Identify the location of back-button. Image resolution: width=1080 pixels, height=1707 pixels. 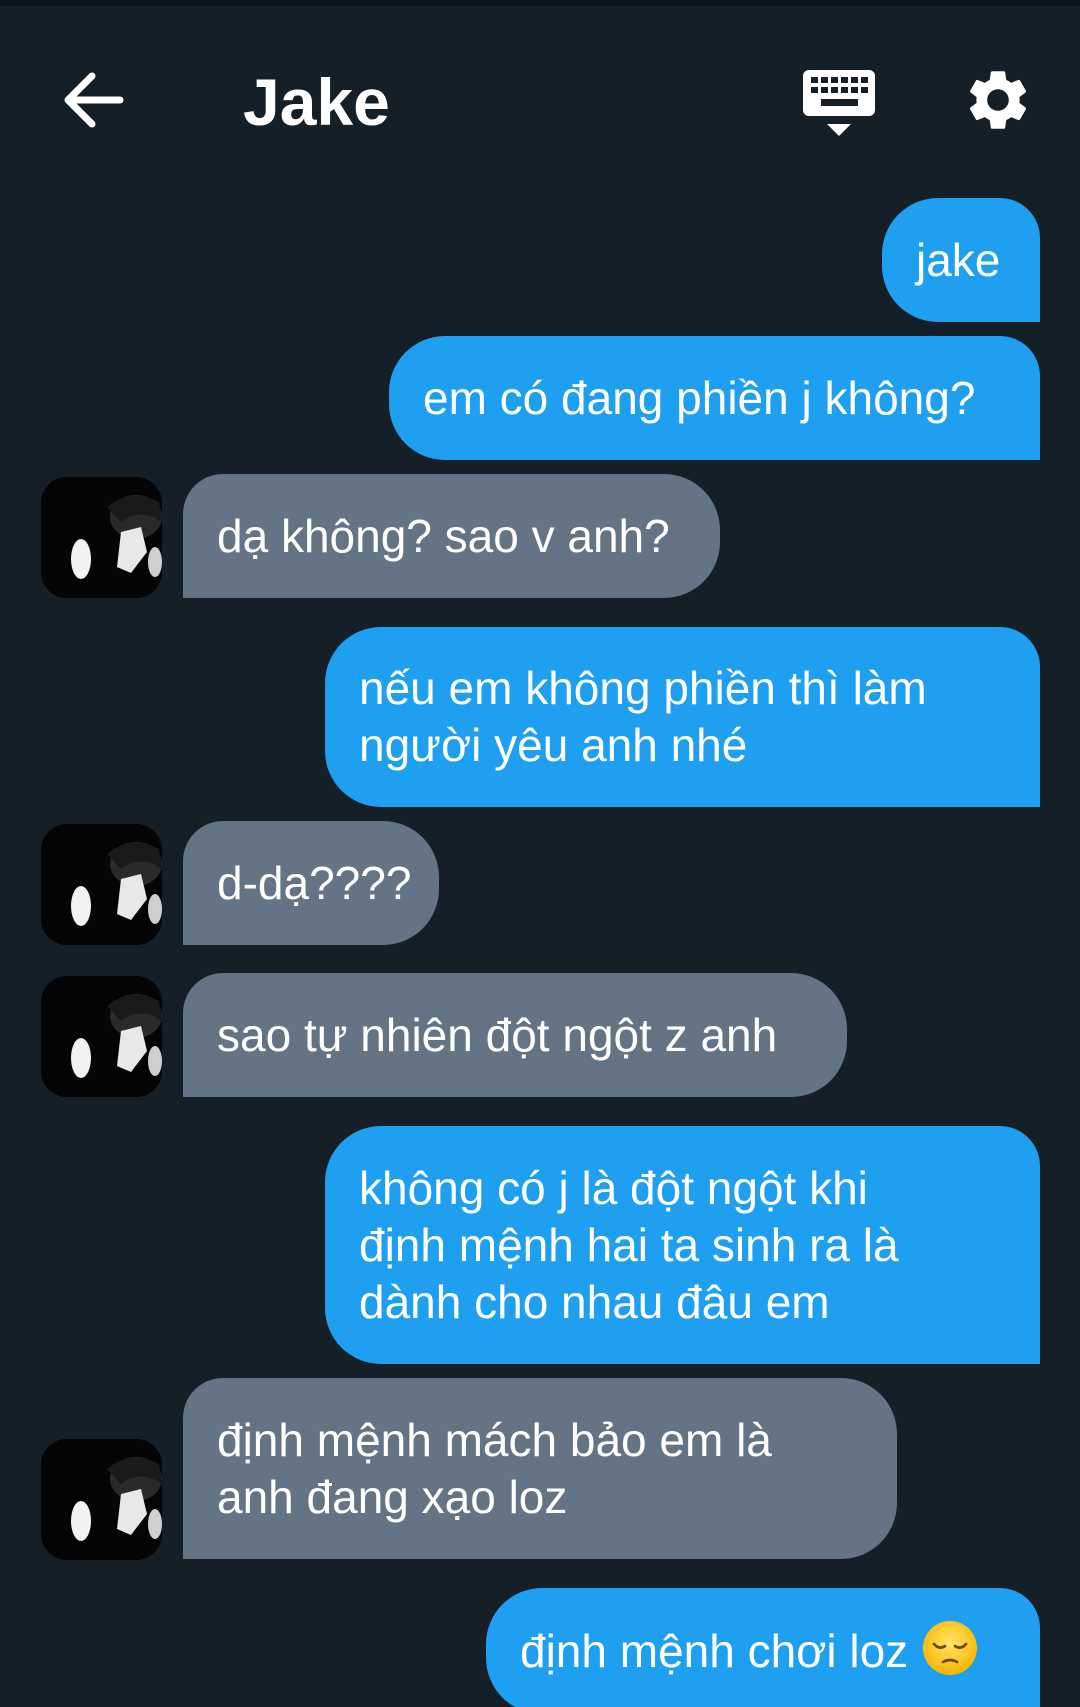
(95, 100).